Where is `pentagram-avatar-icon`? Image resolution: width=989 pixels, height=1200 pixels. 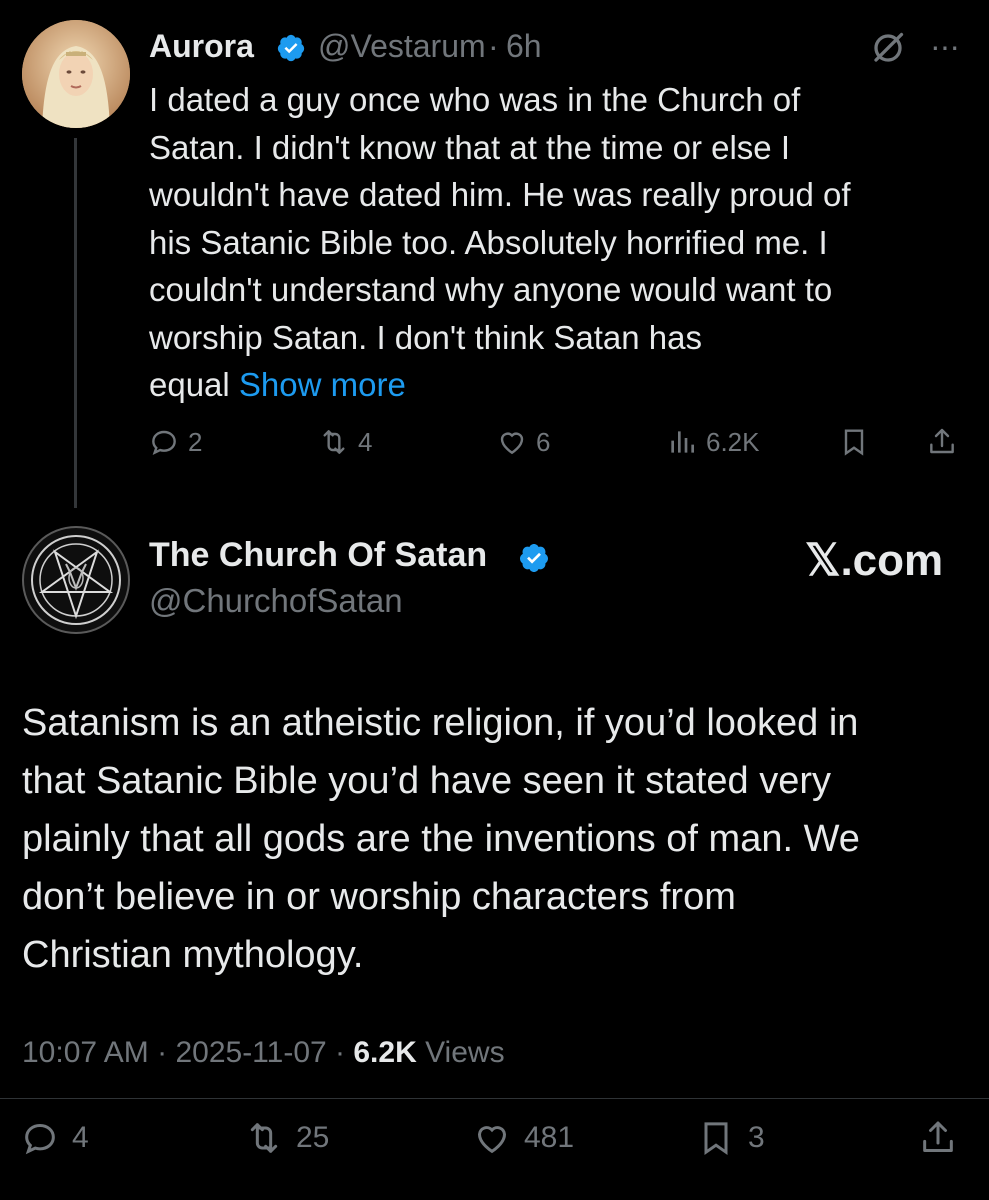
pentagram-avatar-icon is located at coordinates (76, 580).